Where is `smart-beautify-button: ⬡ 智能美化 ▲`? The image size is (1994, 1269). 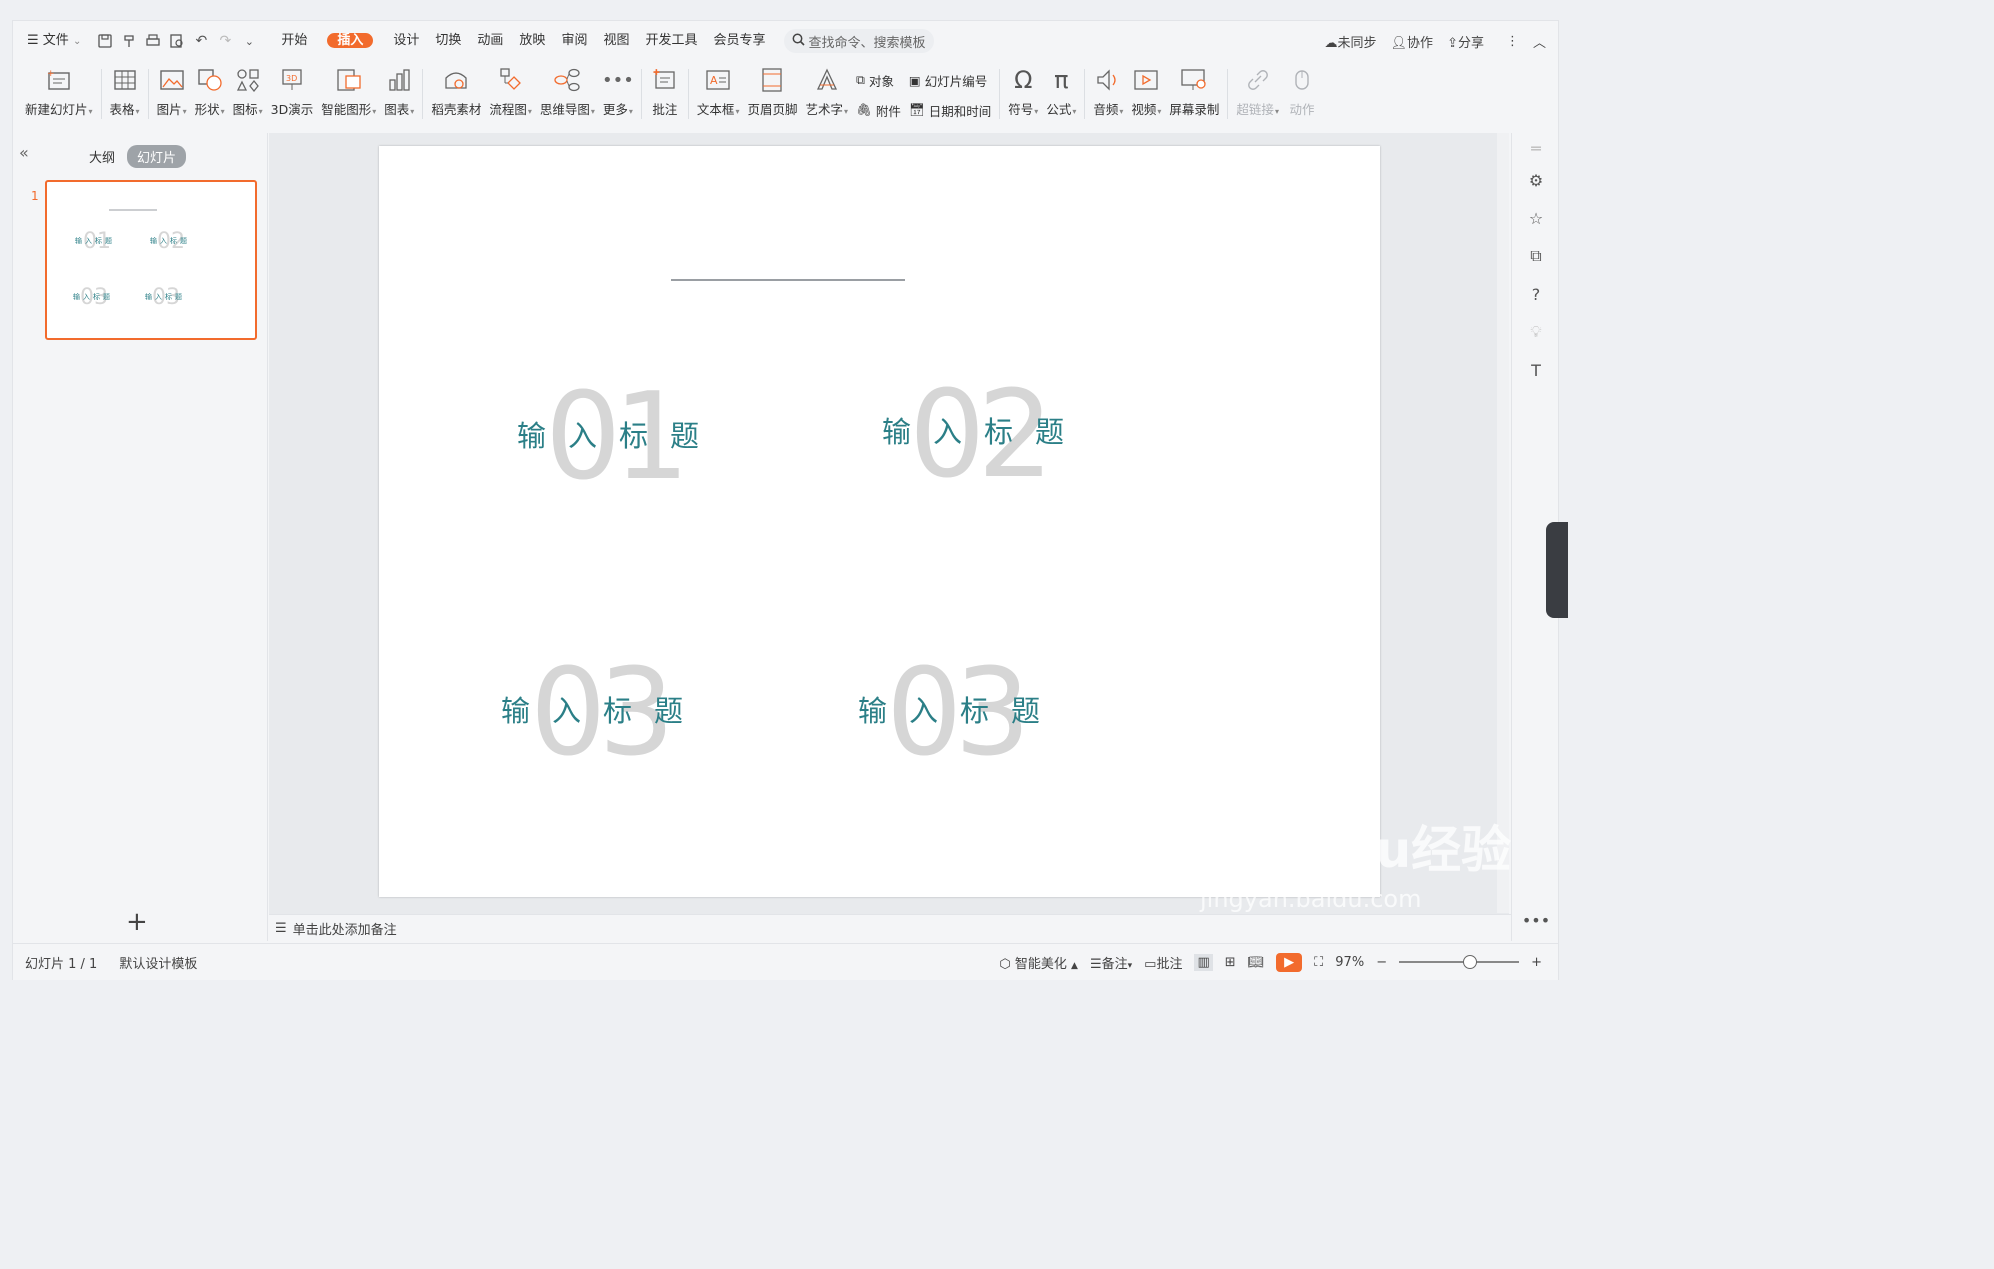 smart-beautify-button: ⬡ 智能美化 ▲ is located at coordinates (1038, 962).